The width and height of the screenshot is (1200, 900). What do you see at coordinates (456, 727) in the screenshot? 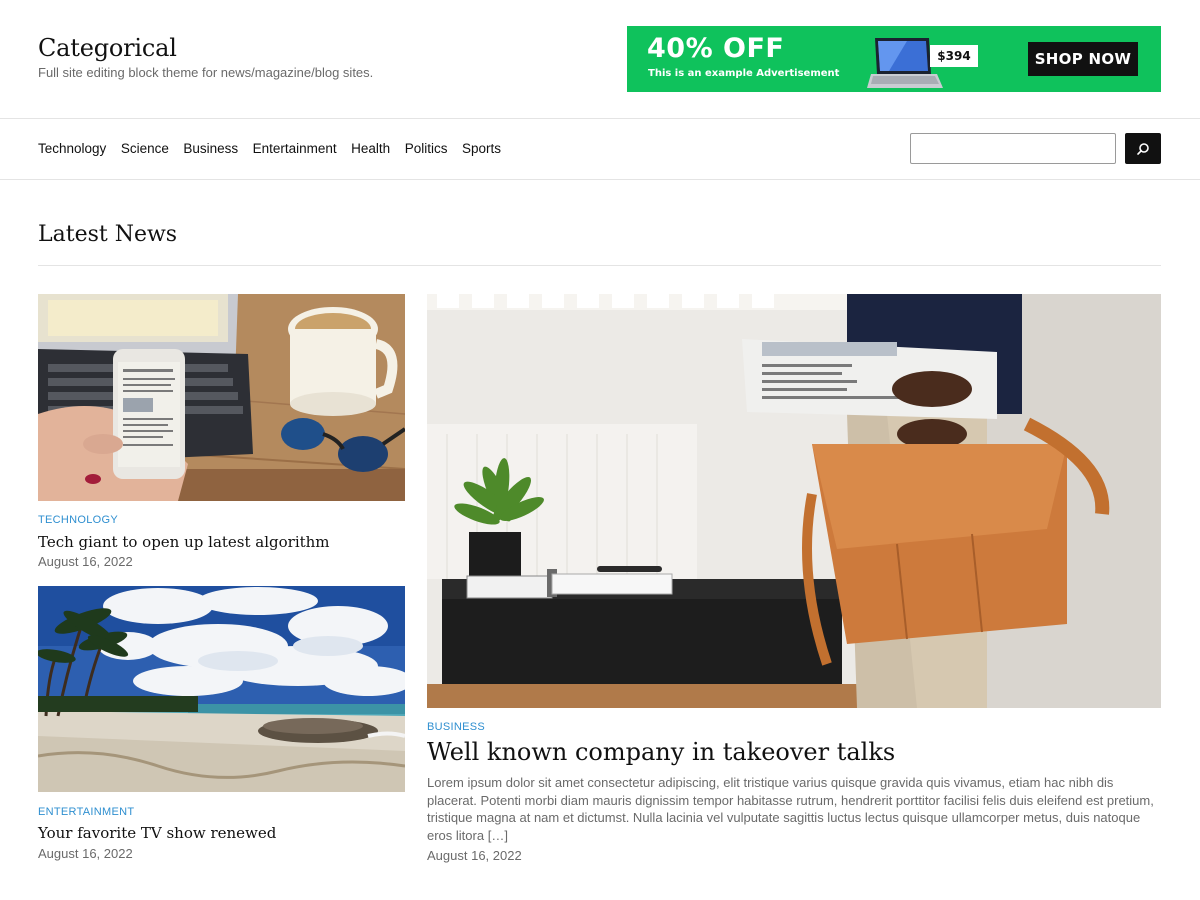
I see `post-category-link: BUSINESS` at bounding box center [456, 727].